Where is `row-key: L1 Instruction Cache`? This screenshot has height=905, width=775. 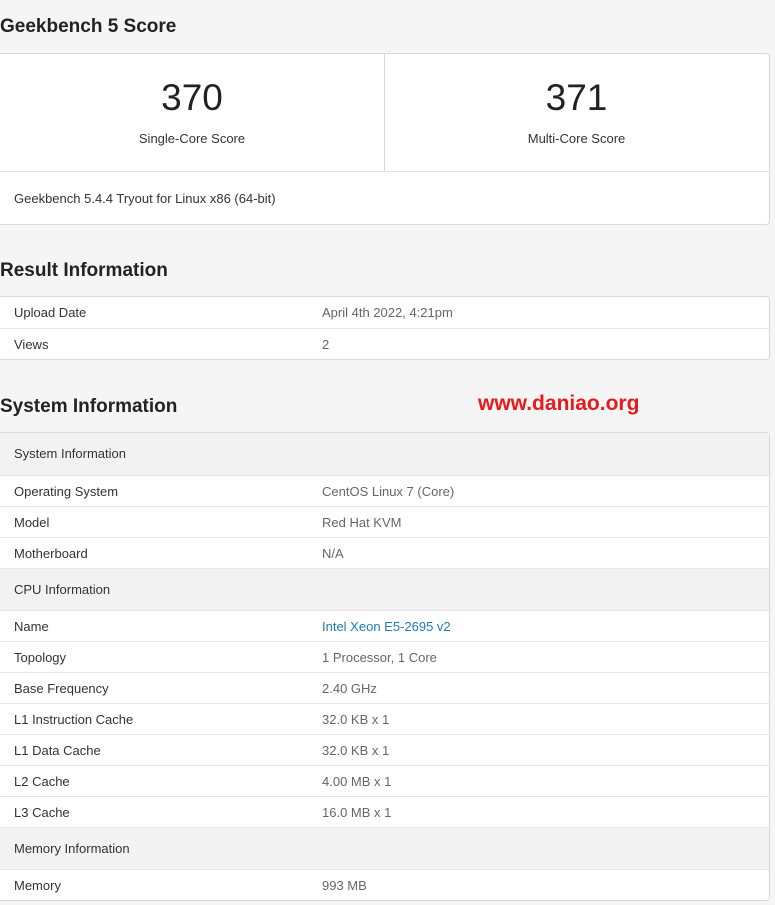 row-key: L1 Instruction Cache is located at coordinates (74, 719).